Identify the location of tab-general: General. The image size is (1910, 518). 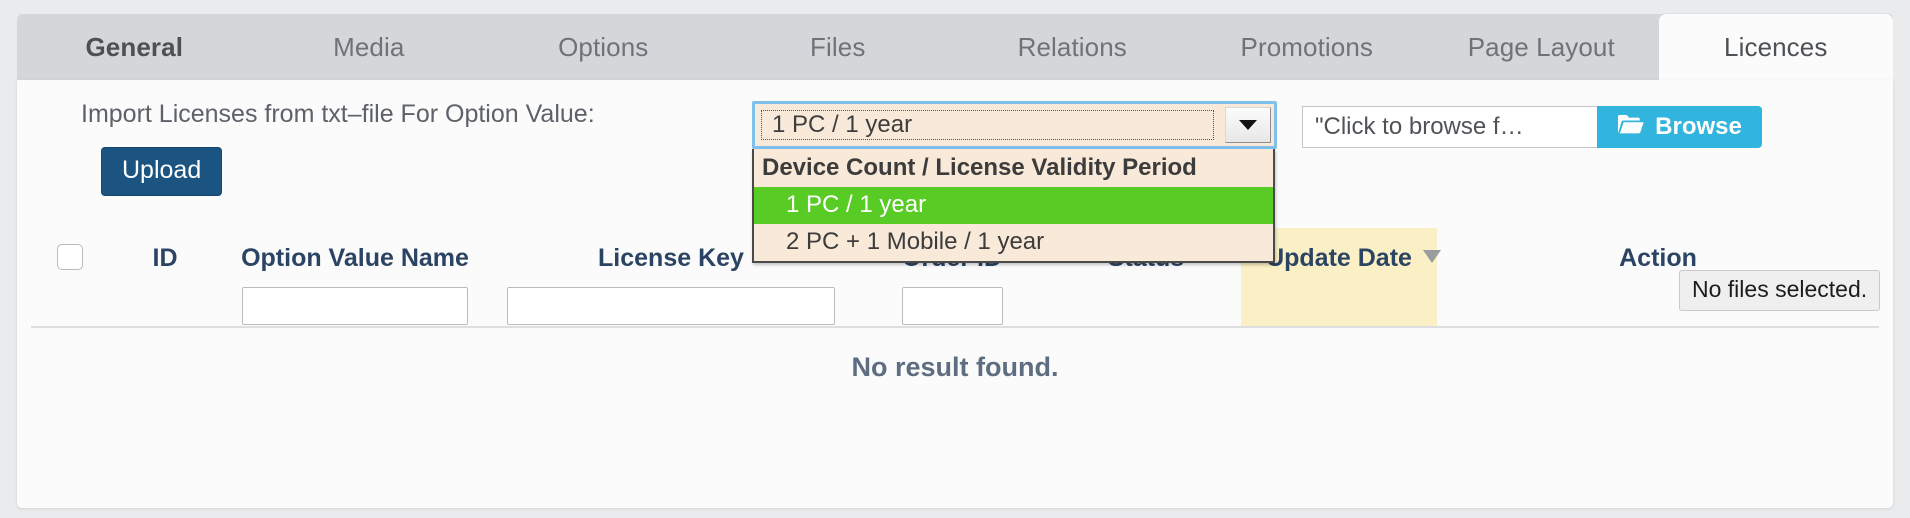
(134, 47).